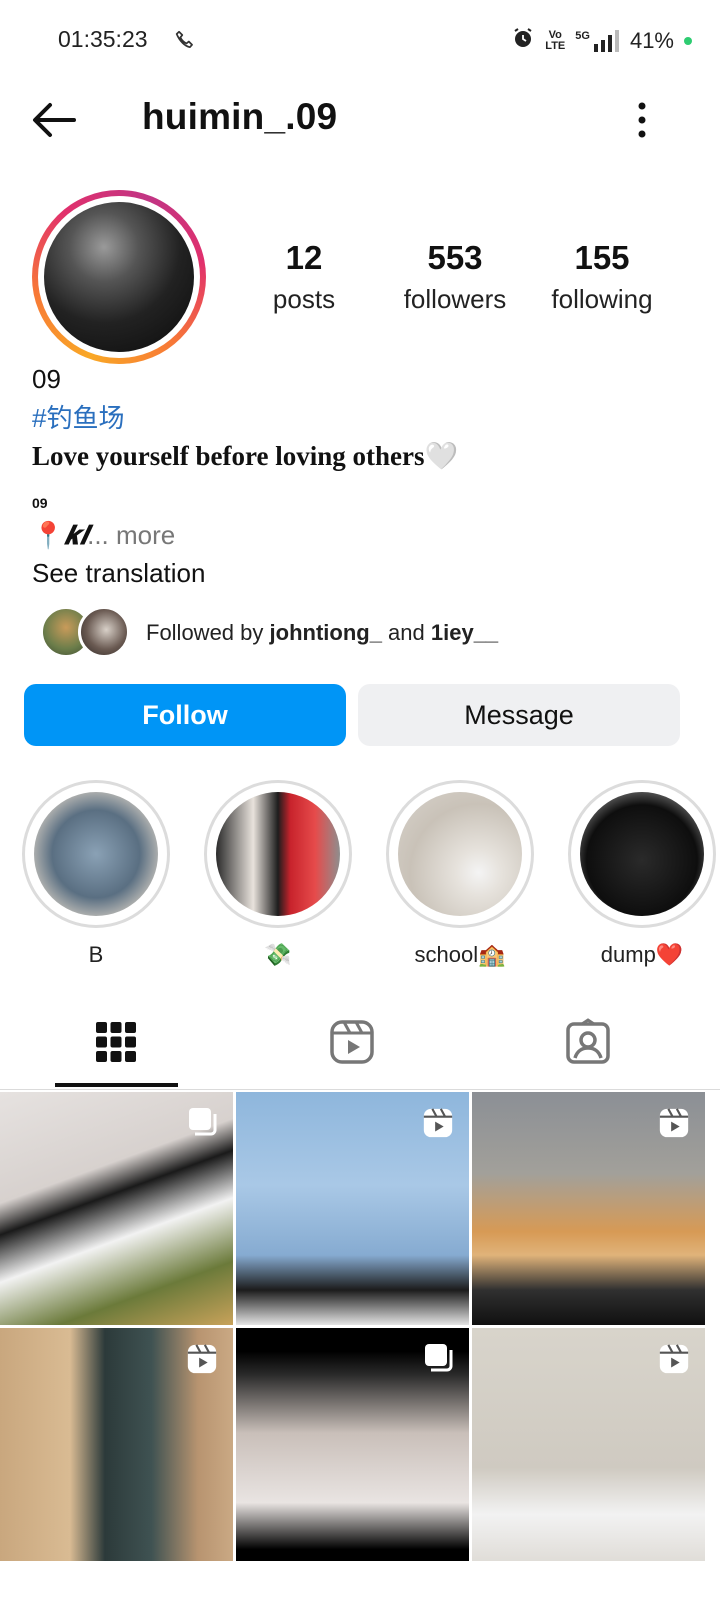 This screenshot has height=1604, width=720. I want to click on active-tab-indicator, so click(116, 1085).